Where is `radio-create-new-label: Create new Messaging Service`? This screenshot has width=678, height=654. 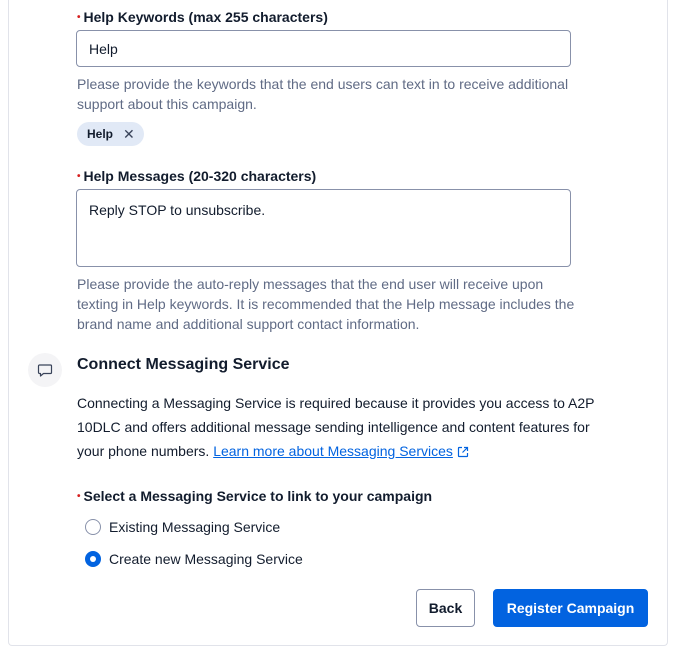
radio-create-new-label: Create new Messaging Service is located at coordinates (206, 559).